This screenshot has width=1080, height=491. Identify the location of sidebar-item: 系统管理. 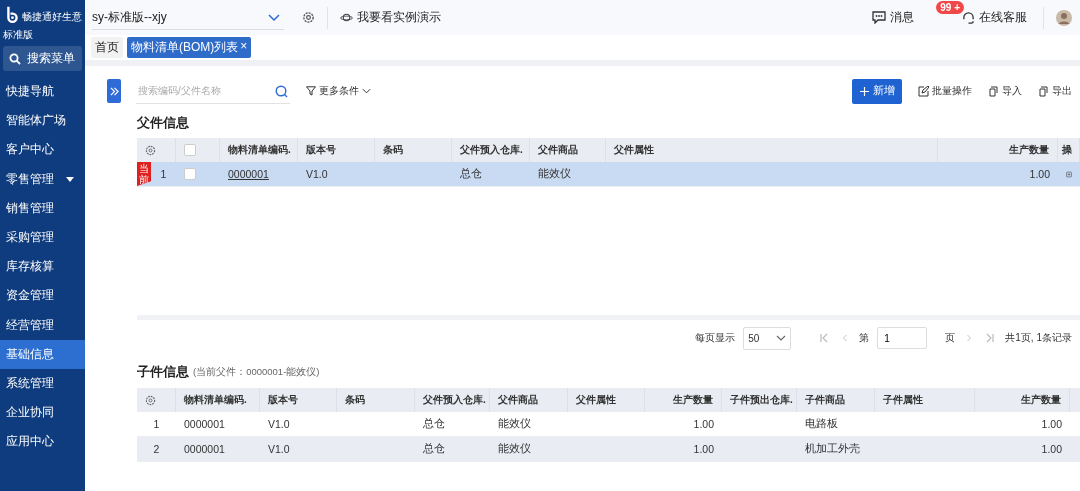
(42, 383).